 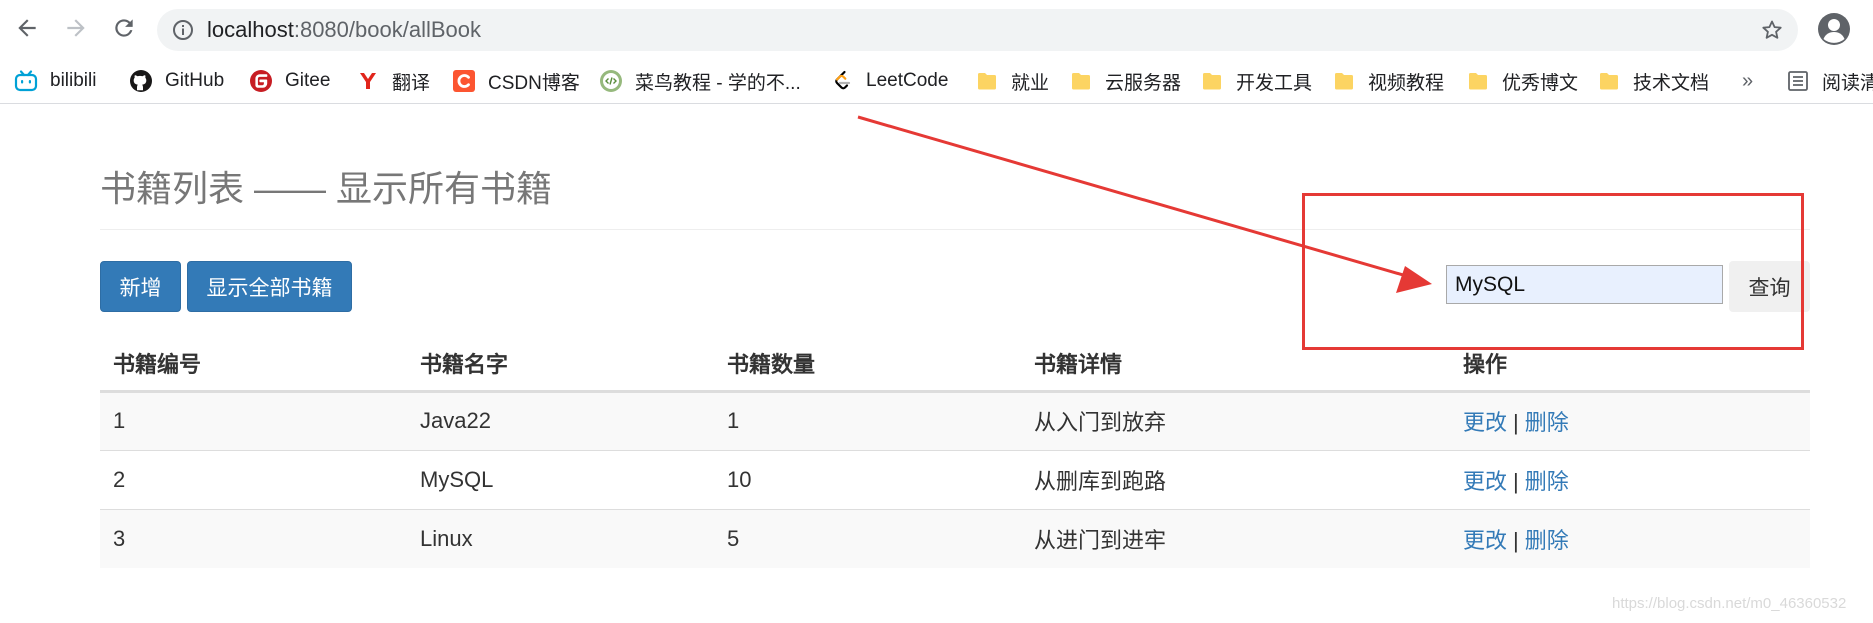 I want to click on table-row: 2 MySQL 10 从删库到跑路 更改 | 删除, so click(x=955, y=479).